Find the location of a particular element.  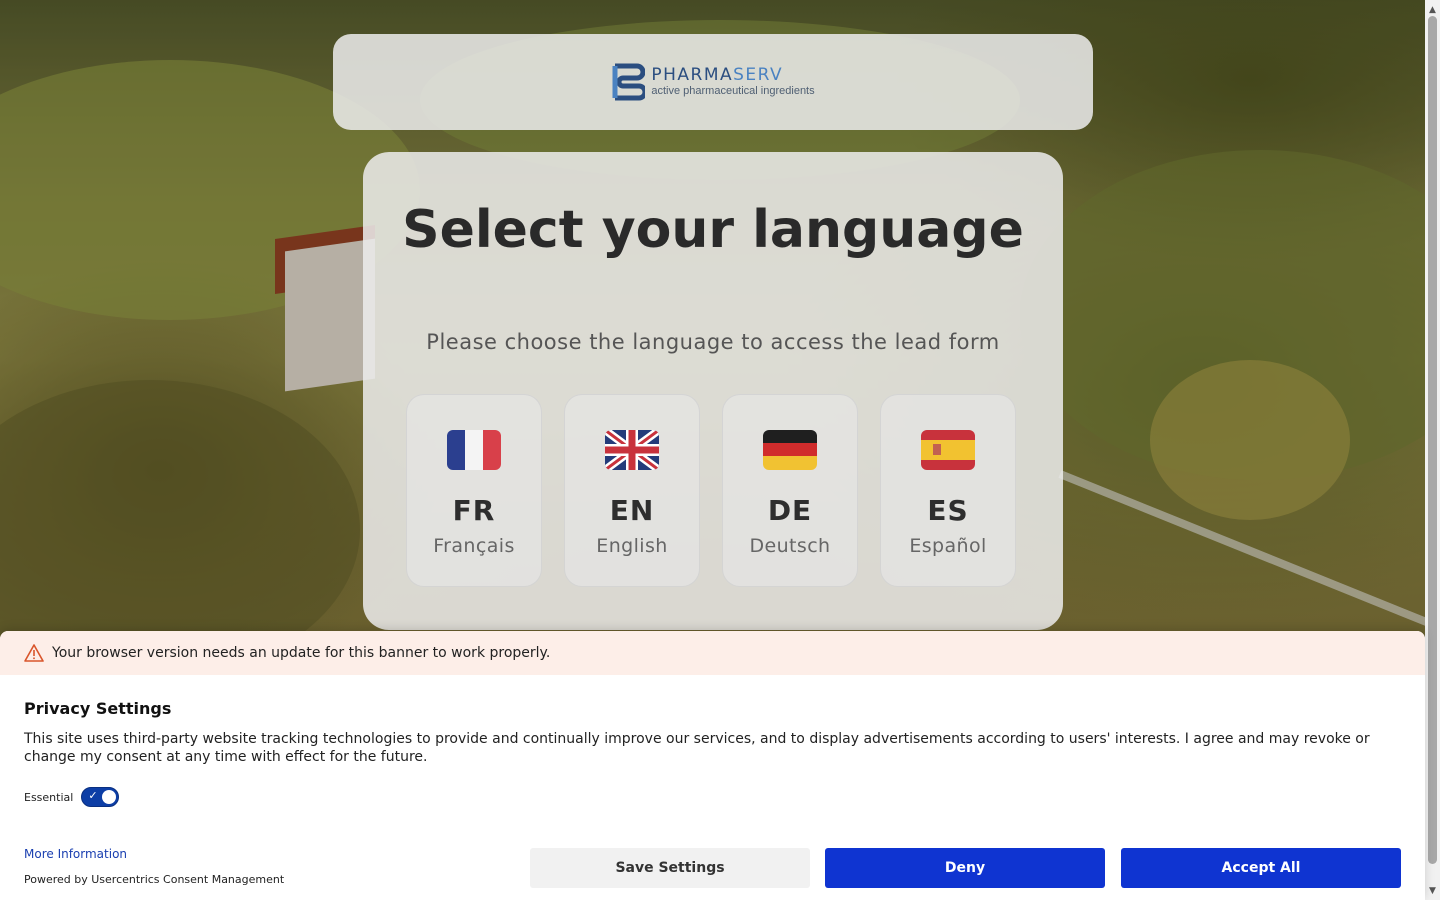

language-option-es: ES Español is located at coordinates (948, 490).